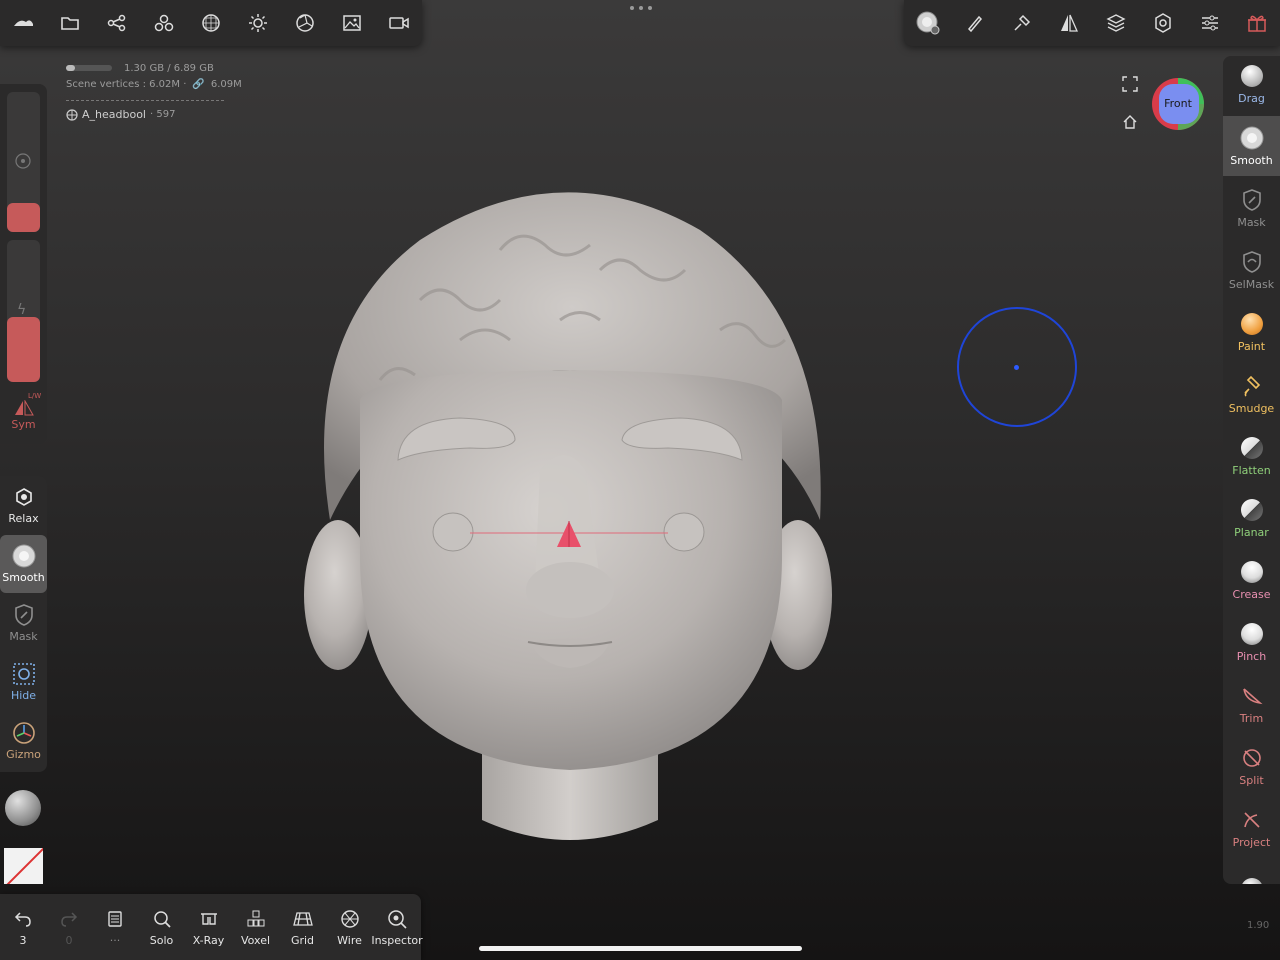  I want to click on right-tool-pinch: Pinch, so click(1251, 642).